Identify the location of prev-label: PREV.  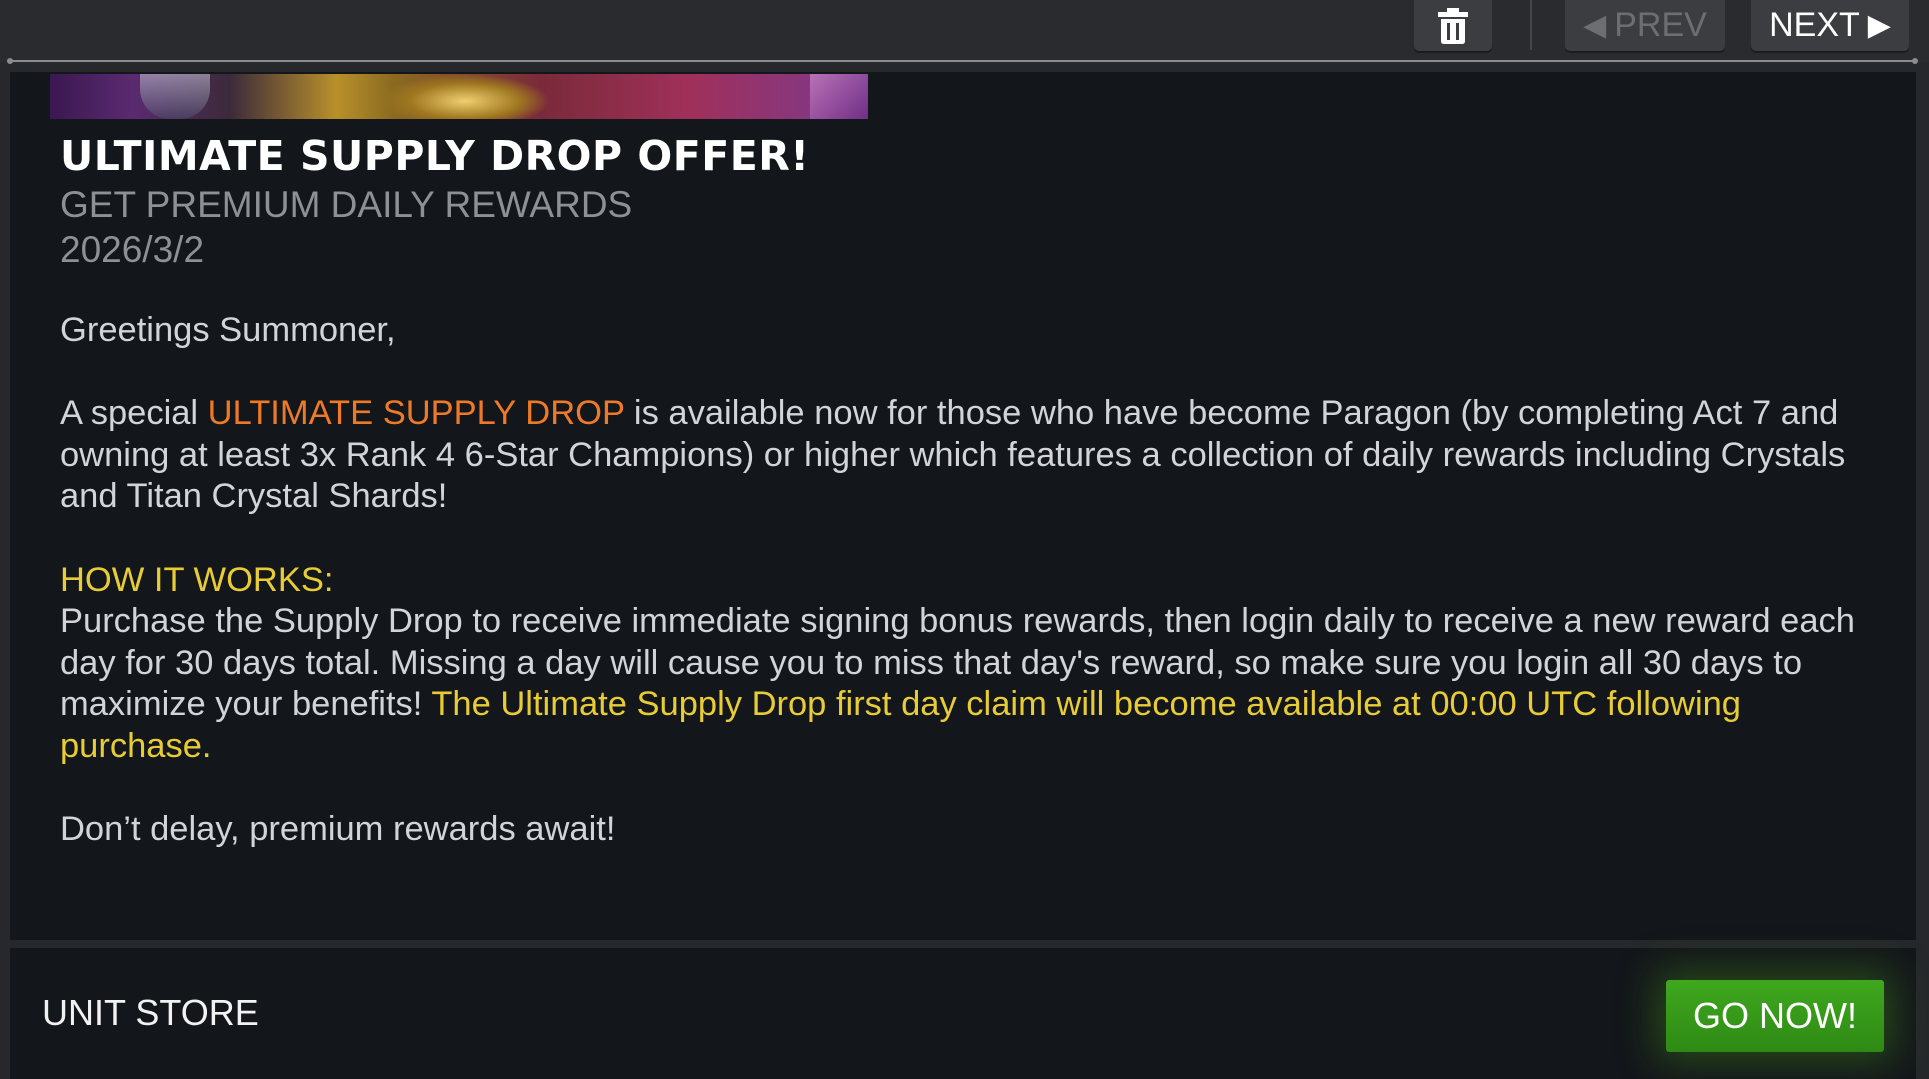
(1660, 25).